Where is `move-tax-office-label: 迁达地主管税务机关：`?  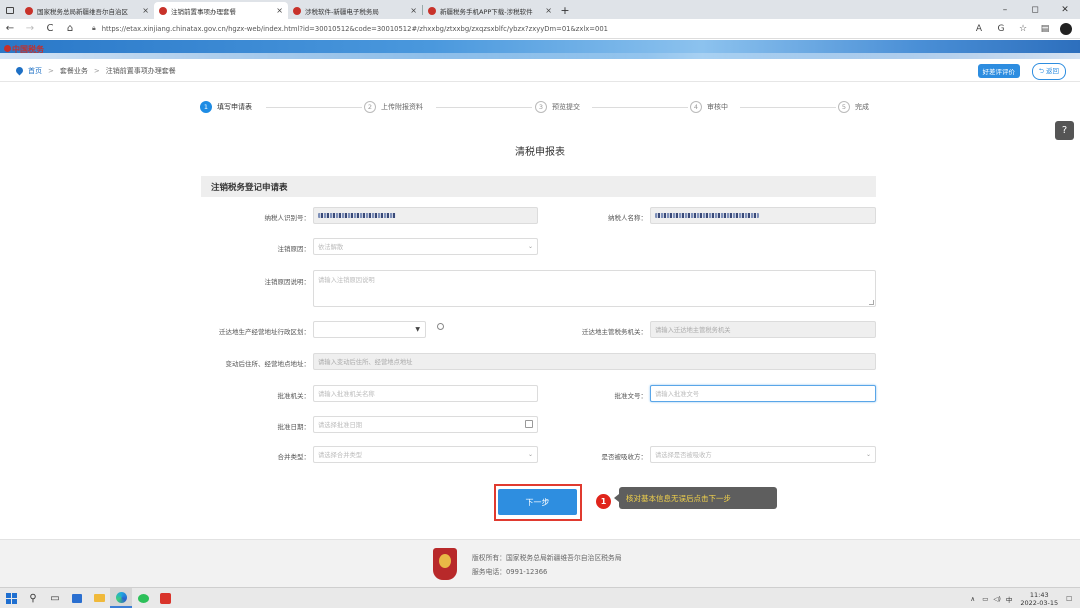
move-tax-office-label: 迁达地主管税务机关： is located at coordinates (614, 332).